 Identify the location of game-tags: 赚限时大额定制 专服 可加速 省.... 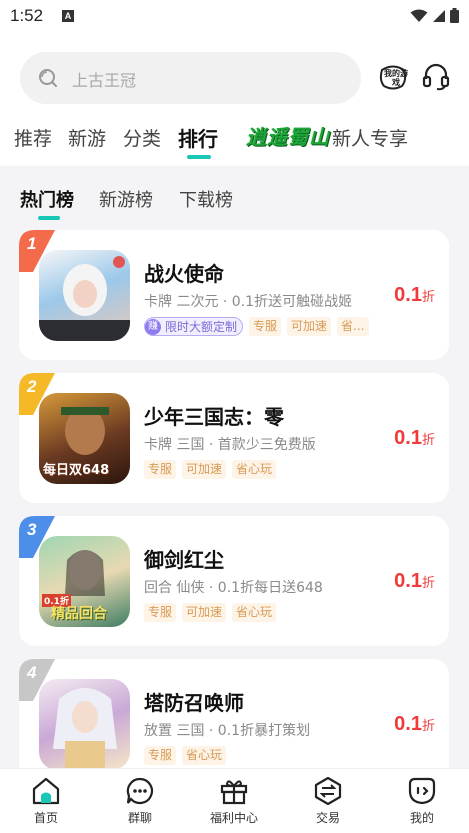
(269, 326).